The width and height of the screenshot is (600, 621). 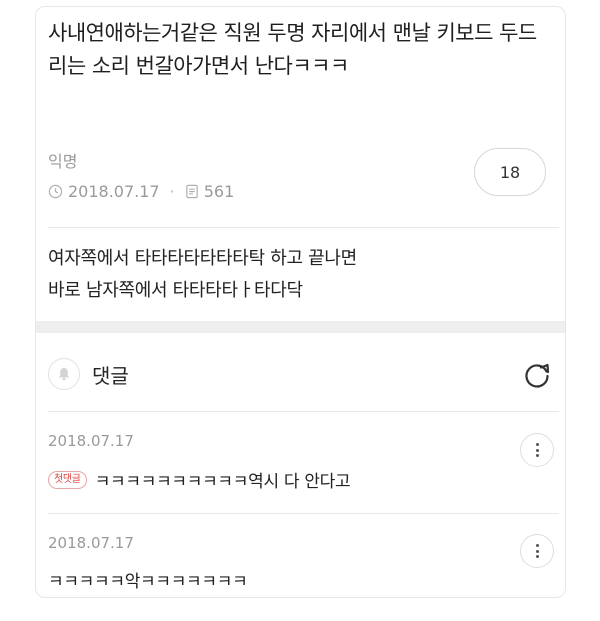 I want to click on comments-label: 댓글, so click(x=110, y=375).